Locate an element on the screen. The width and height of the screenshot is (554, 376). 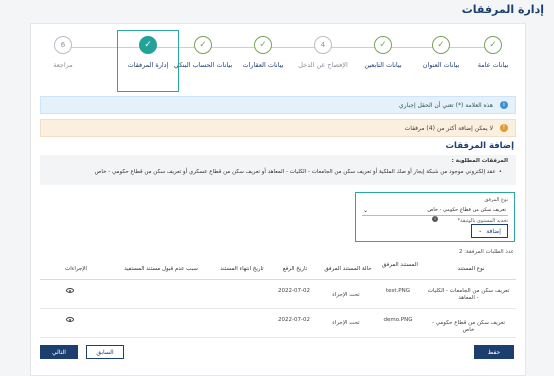
step-number: 4 is located at coordinates (323, 45).